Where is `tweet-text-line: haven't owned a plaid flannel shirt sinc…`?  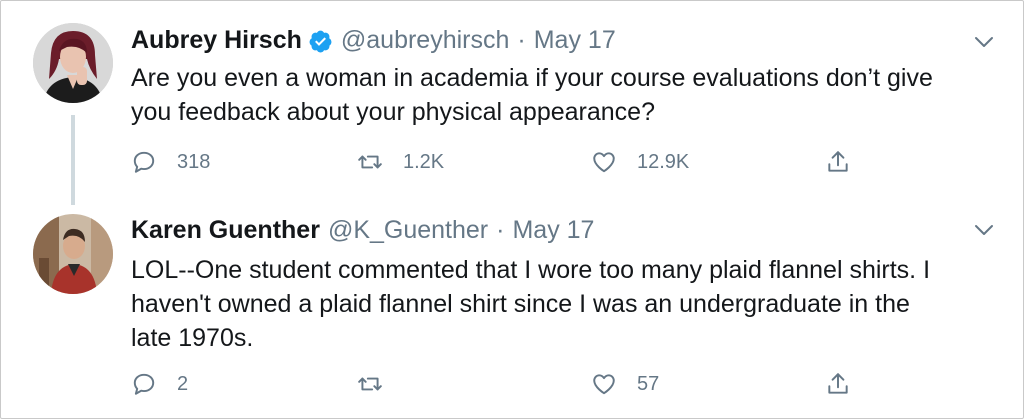 tweet-text-line: haven't owned a plaid flannel shirt sinc… is located at coordinates (520, 304).